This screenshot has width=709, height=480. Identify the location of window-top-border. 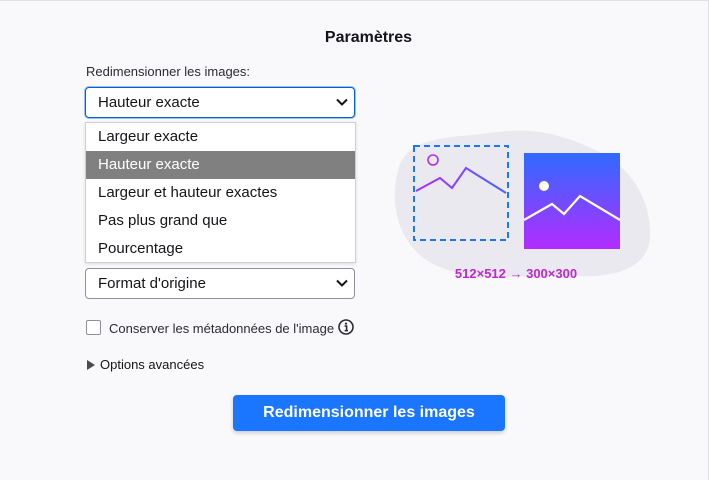
(354, 0).